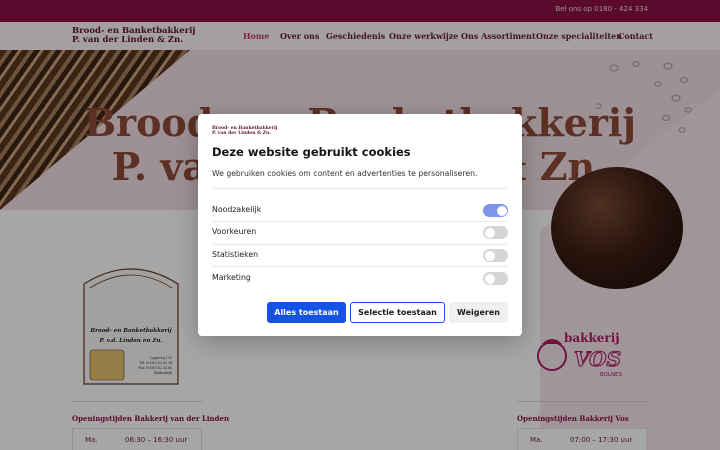 This screenshot has width=720, height=450. I want to click on dialog-logo-line-2: P. van der Linden & Zn., so click(241, 133).